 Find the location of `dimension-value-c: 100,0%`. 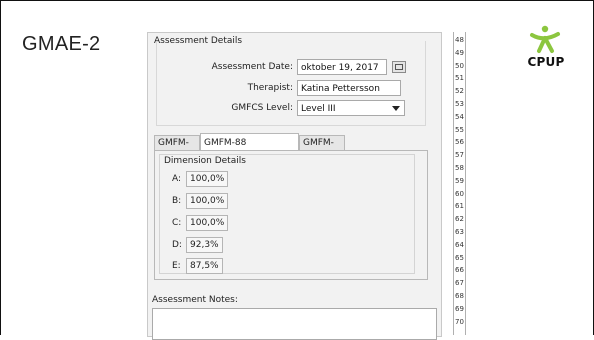

dimension-value-c: 100,0% is located at coordinates (207, 223).